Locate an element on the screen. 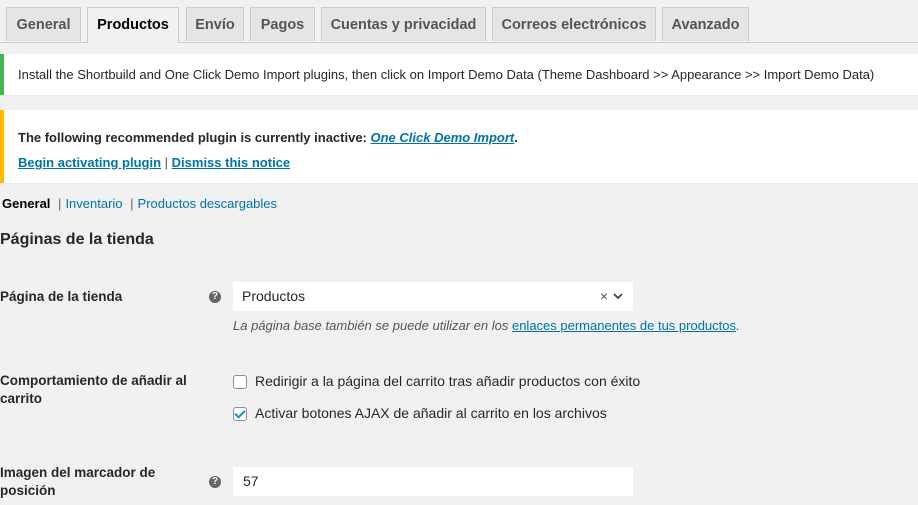 The width and height of the screenshot is (918, 505). subsection-productos-descargables: Productos descargables is located at coordinates (207, 203).